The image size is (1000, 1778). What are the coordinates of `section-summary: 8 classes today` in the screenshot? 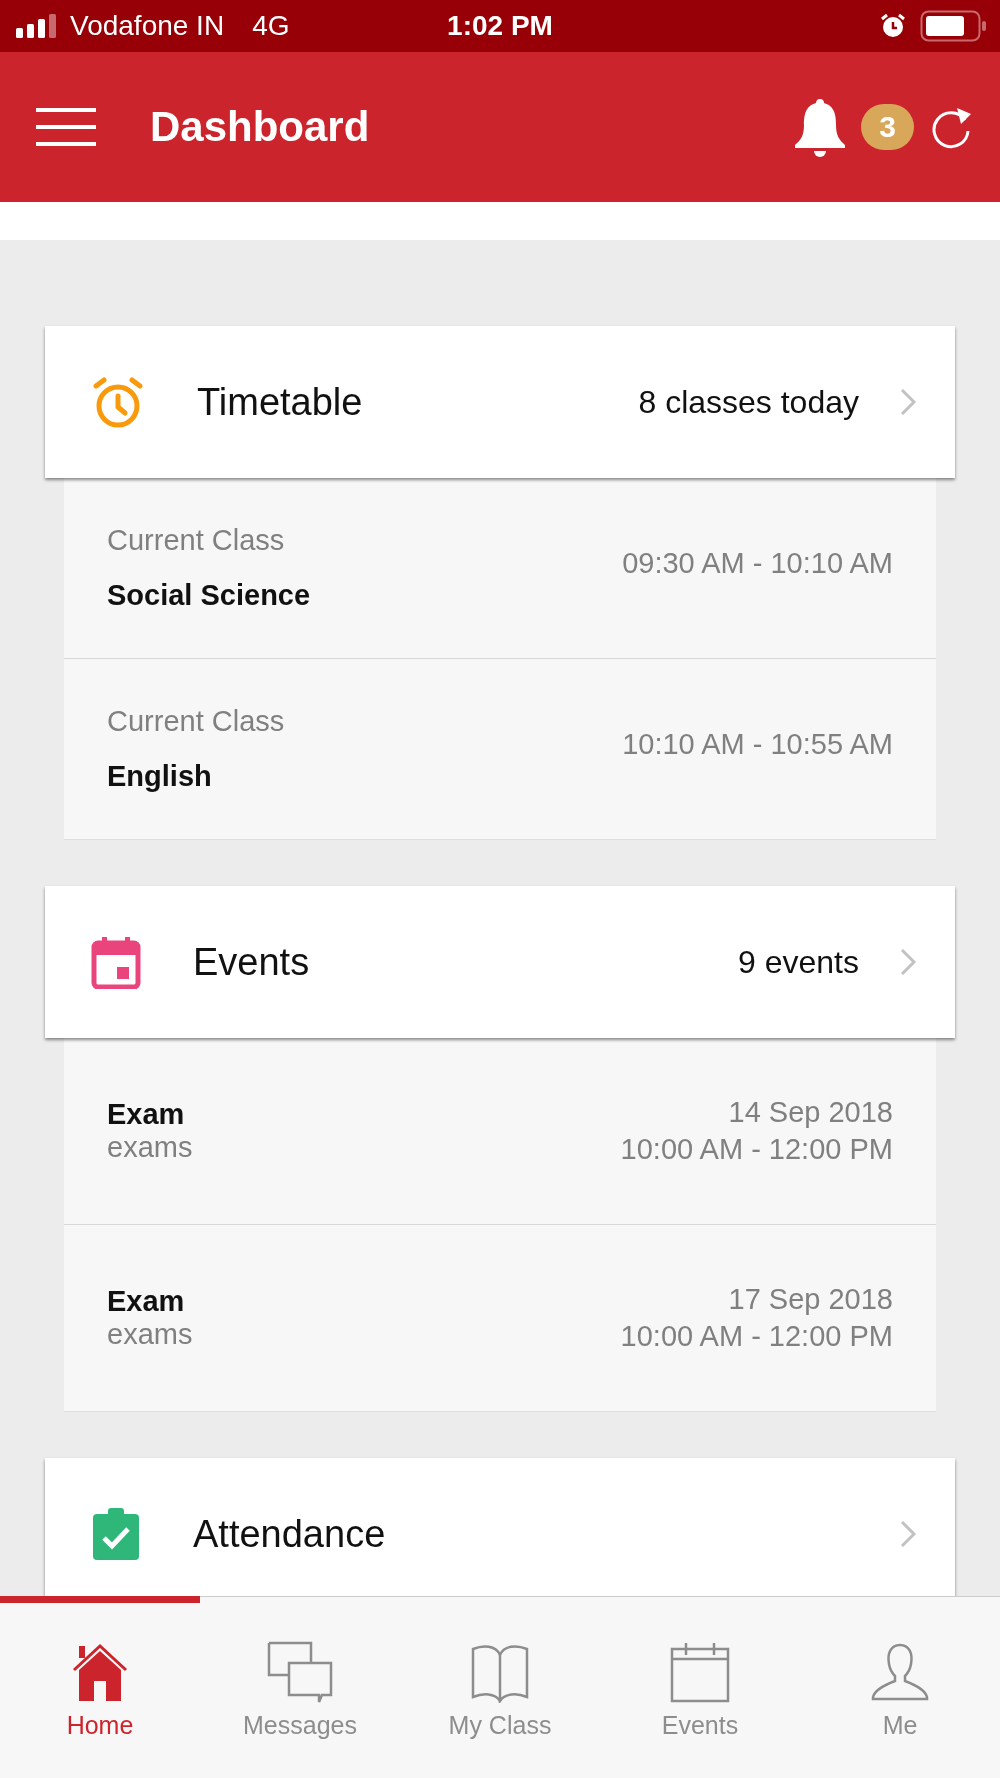 It's located at (748, 402).